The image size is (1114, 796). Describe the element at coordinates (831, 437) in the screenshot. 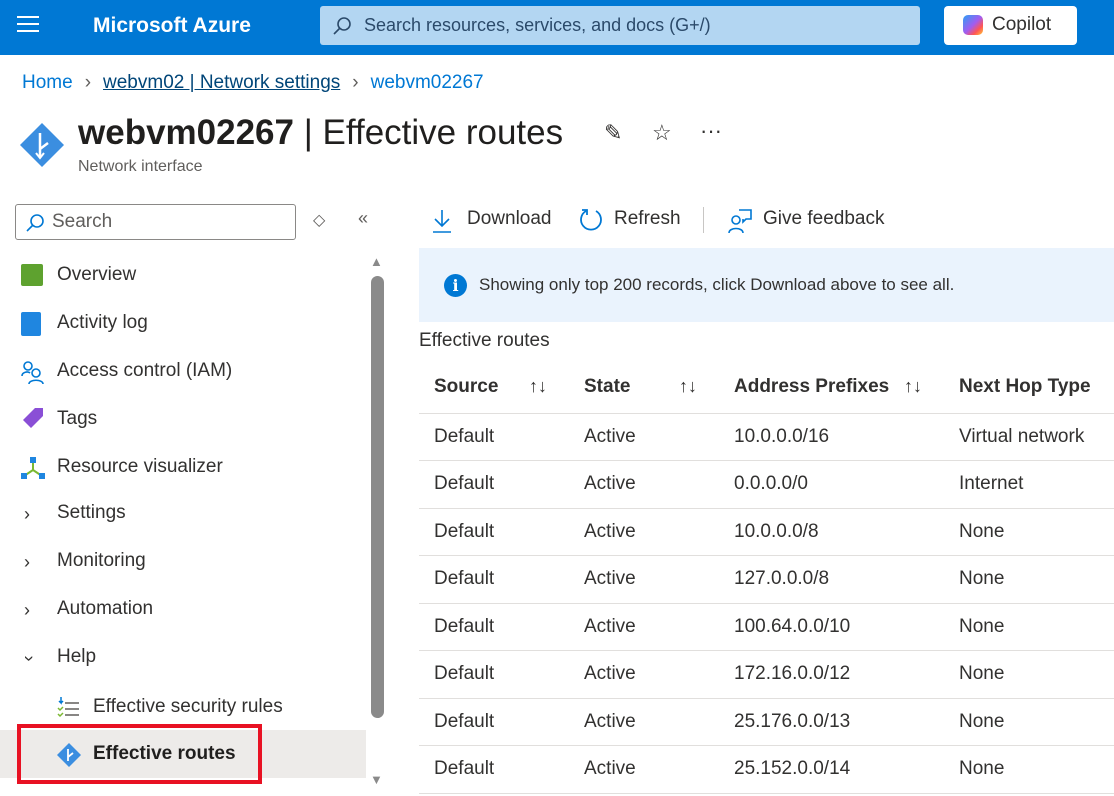

I see `table-cell: 10.0.0.0/16` at that location.